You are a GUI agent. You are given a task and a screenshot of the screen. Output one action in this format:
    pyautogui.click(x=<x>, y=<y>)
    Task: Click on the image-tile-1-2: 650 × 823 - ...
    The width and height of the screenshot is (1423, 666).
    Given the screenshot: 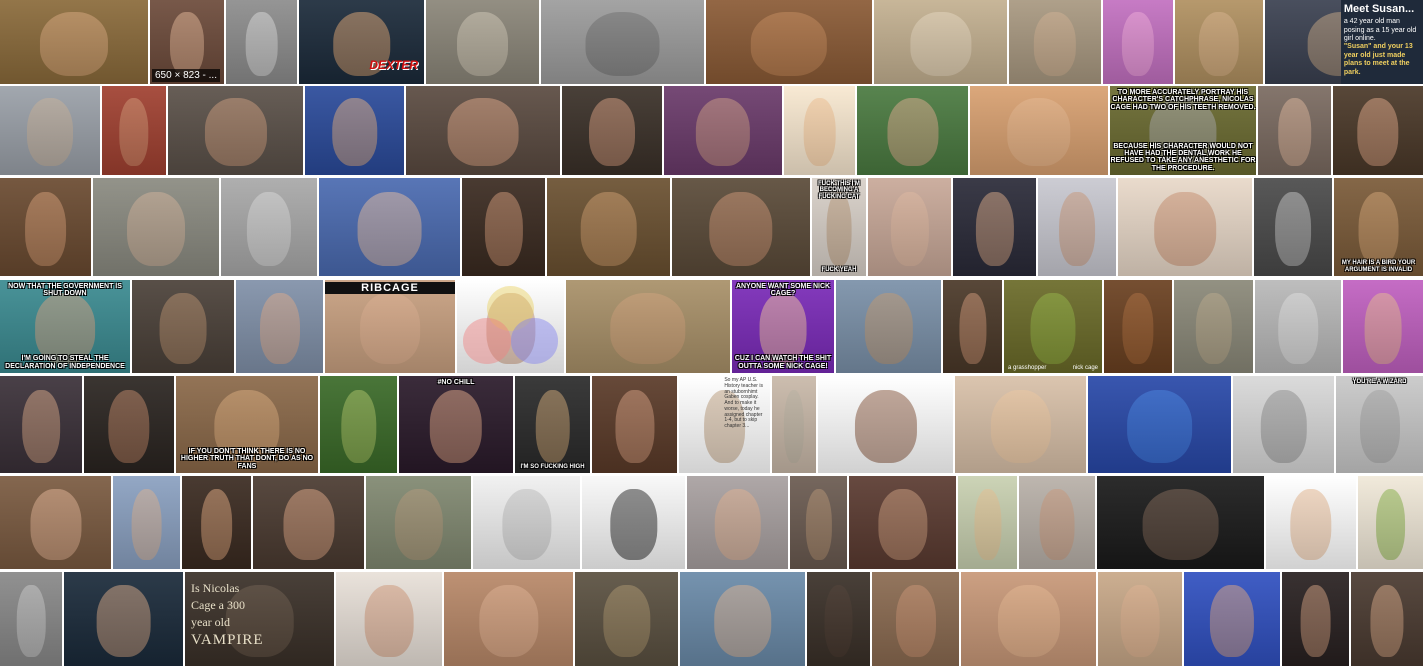 What is the action you would take?
    pyautogui.click(x=187, y=42)
    